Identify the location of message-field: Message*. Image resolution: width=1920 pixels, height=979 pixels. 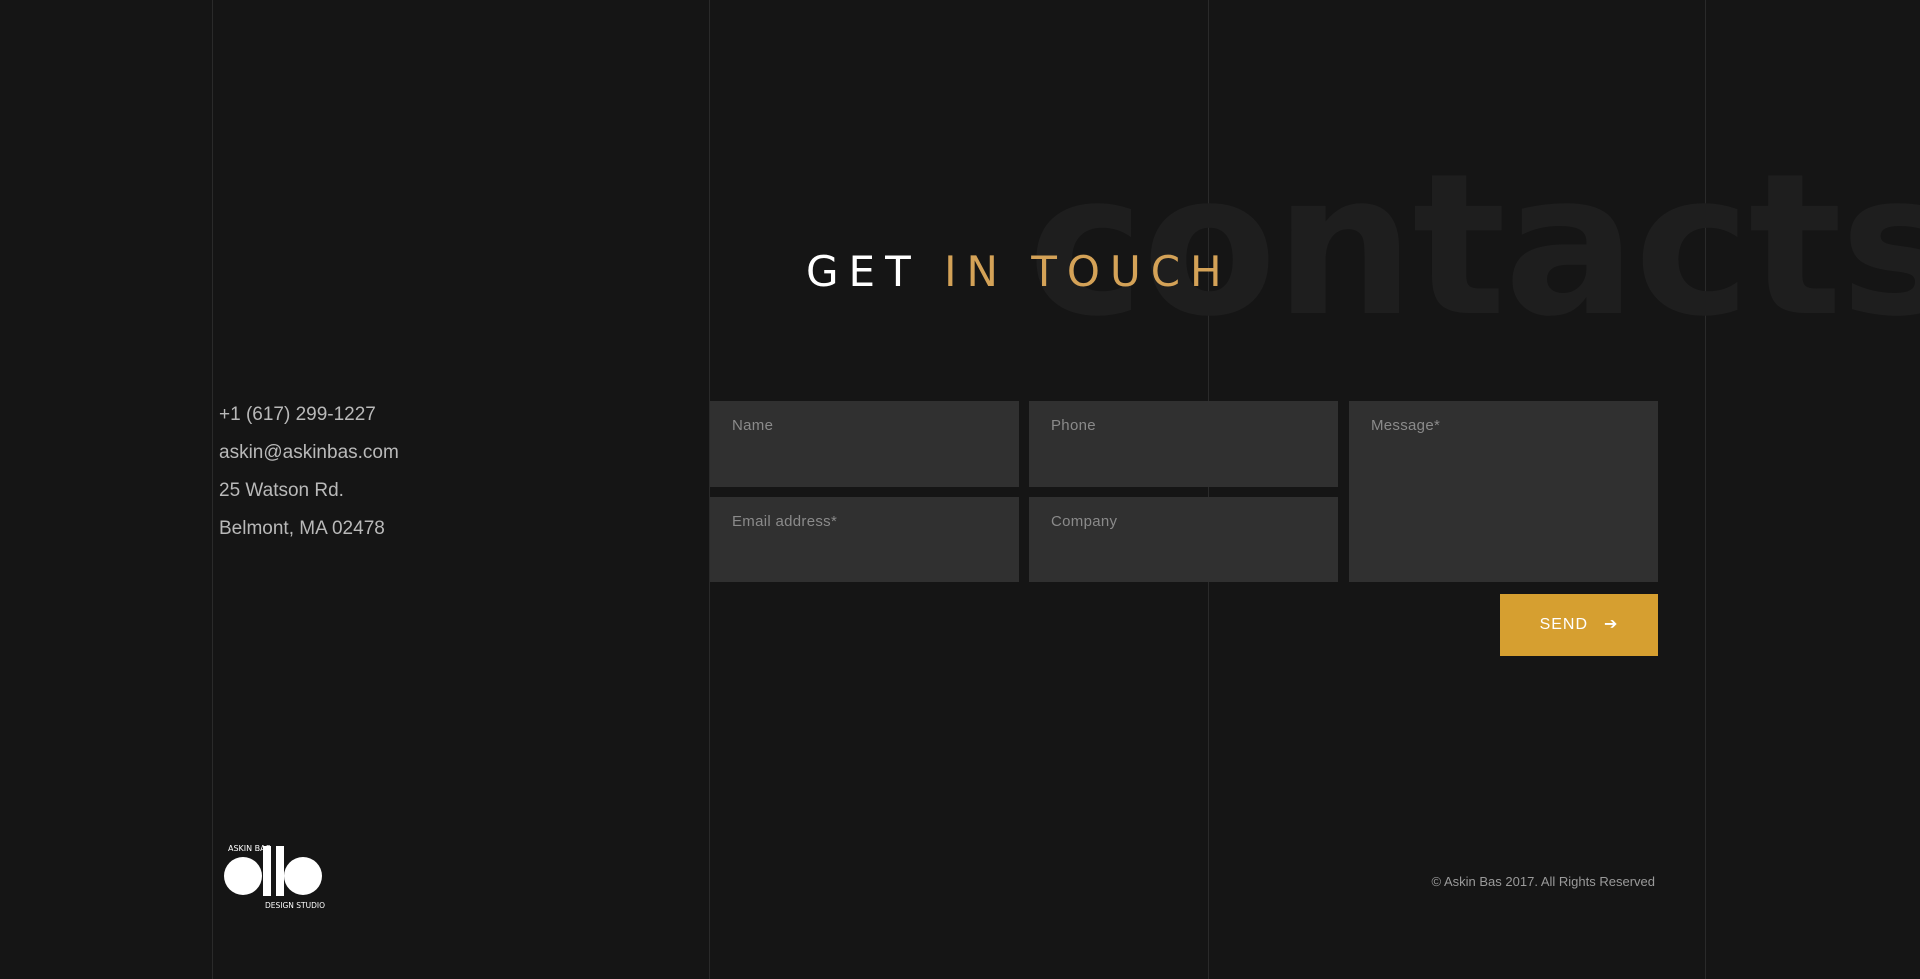
(1503, 491).